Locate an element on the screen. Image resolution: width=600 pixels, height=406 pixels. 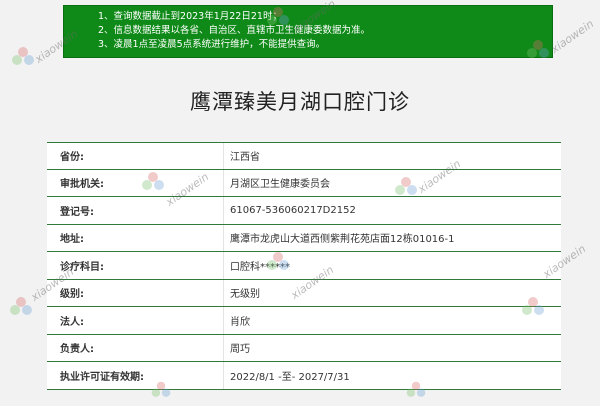
page-title: 鹰潭臻美月湖口腔门诊 is located at coordinates (300, 102).